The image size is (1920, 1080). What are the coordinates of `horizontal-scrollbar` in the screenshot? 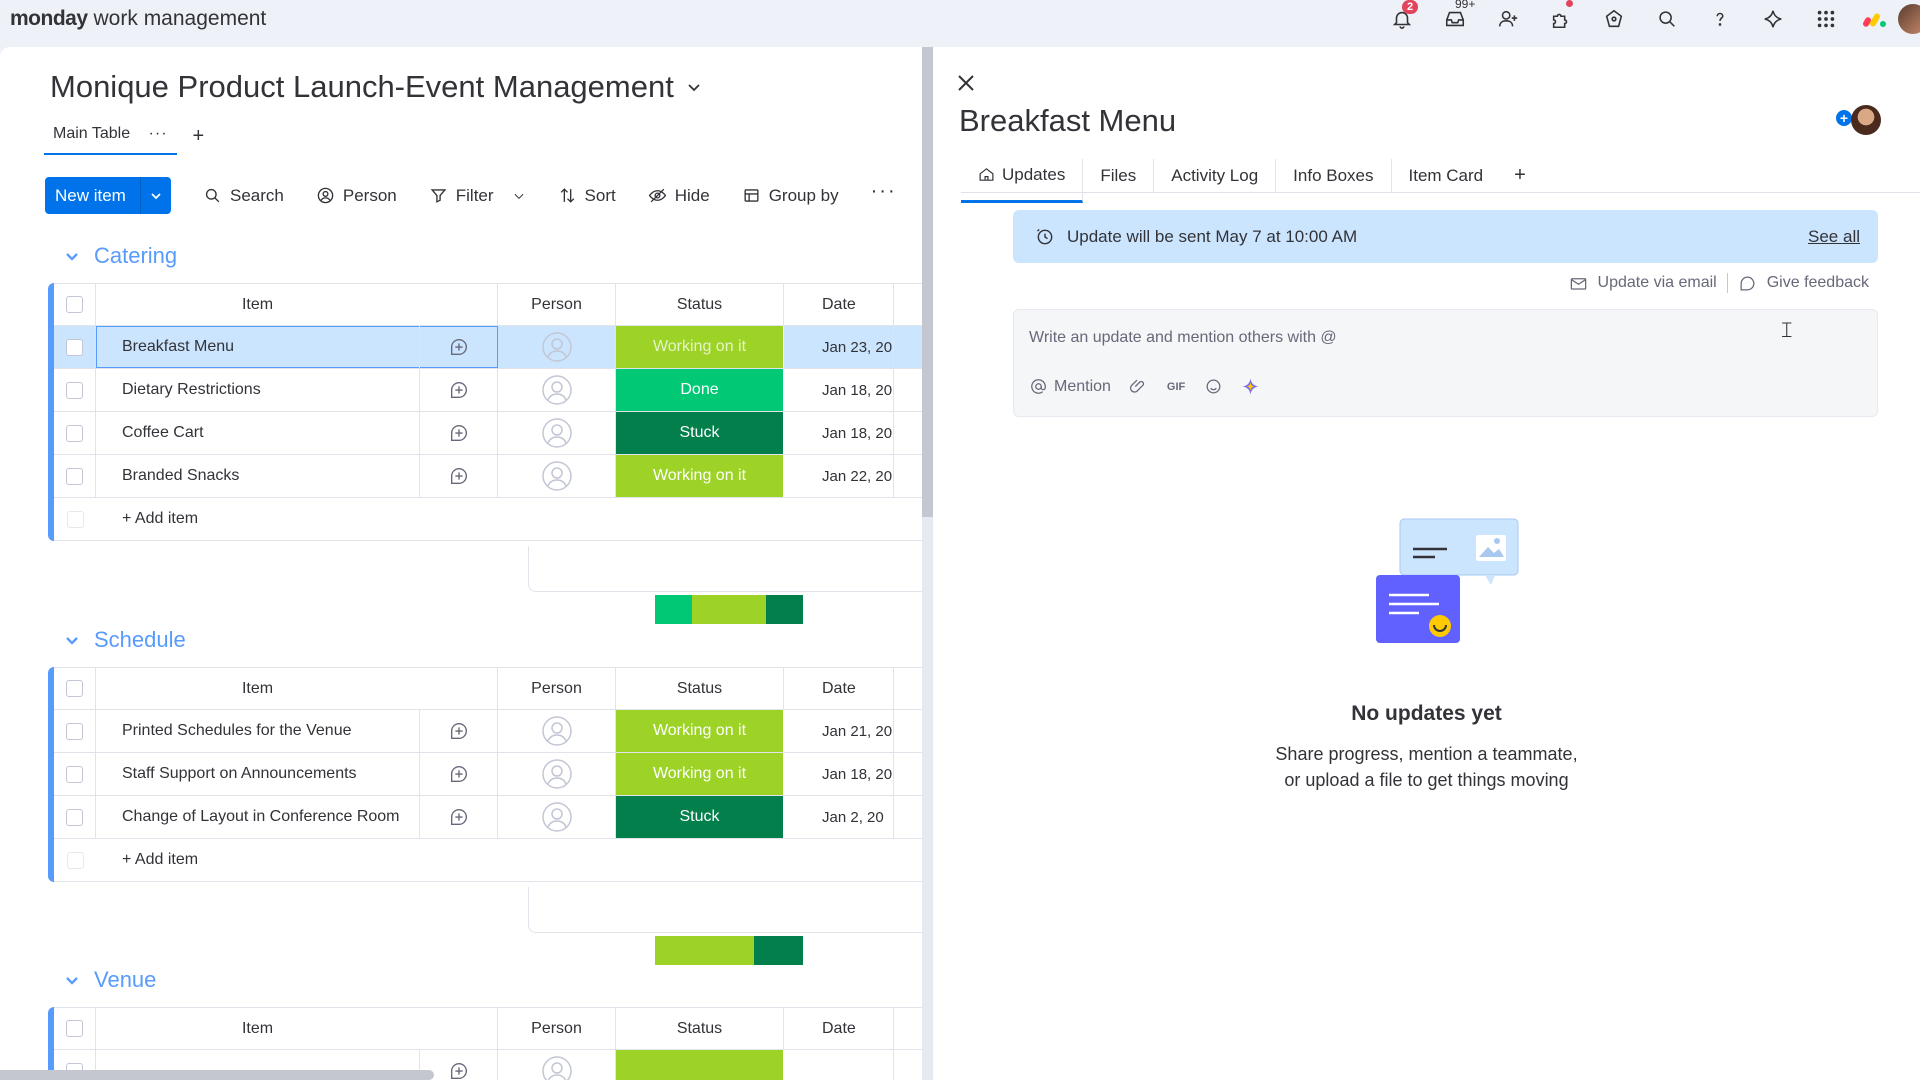 It's located at (217, 1075).